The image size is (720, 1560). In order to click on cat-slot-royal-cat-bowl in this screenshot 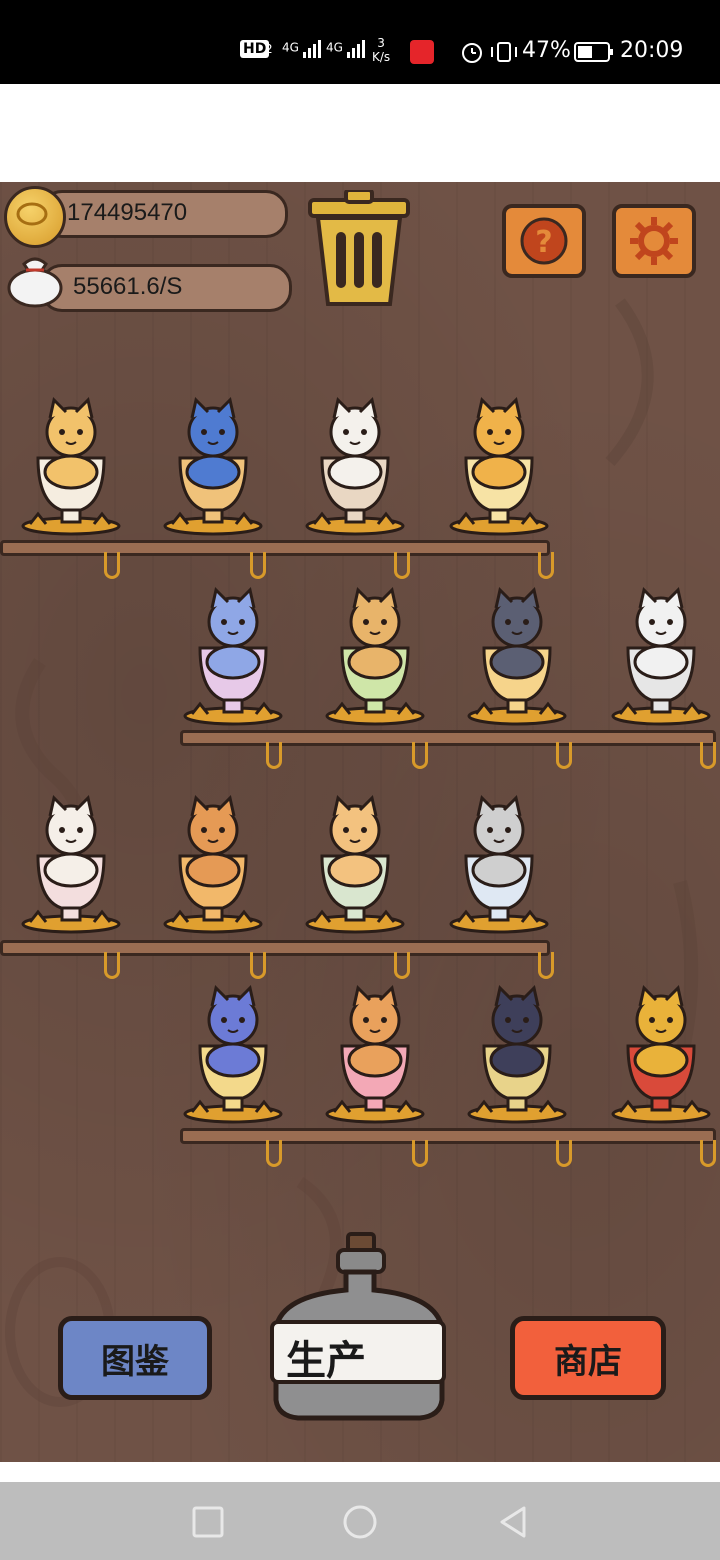, I will do `click(661, 652)`.